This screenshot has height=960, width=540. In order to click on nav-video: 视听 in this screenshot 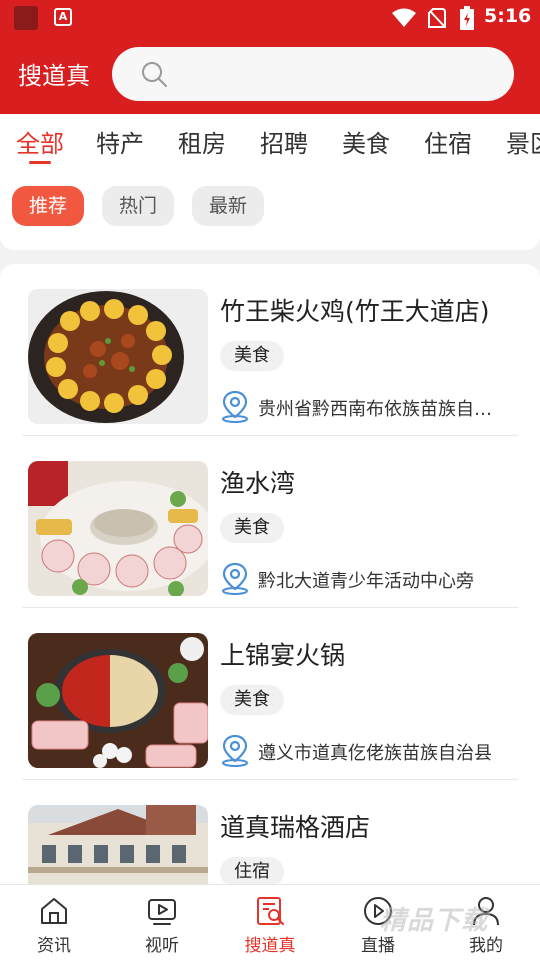, I will do `click(162, 922)`.